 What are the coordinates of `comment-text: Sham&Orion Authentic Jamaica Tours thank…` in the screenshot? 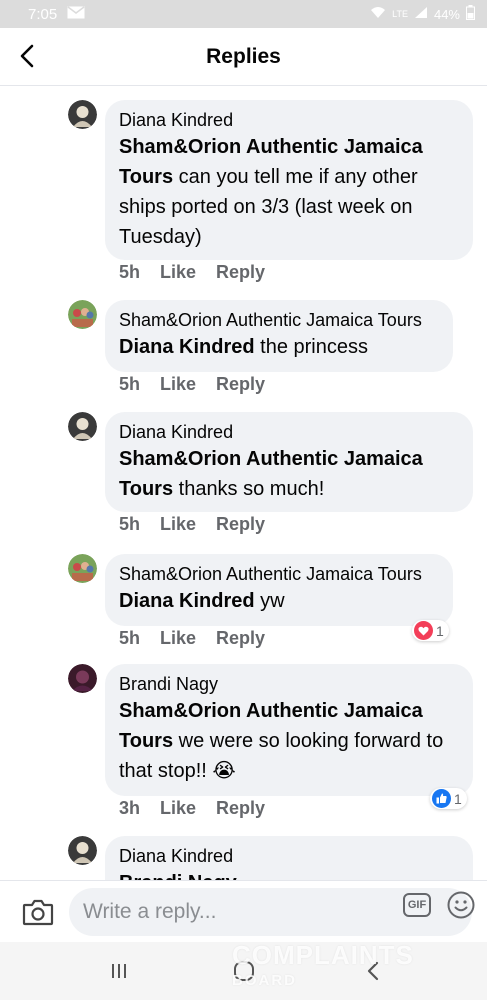 It's located at (288, 474).